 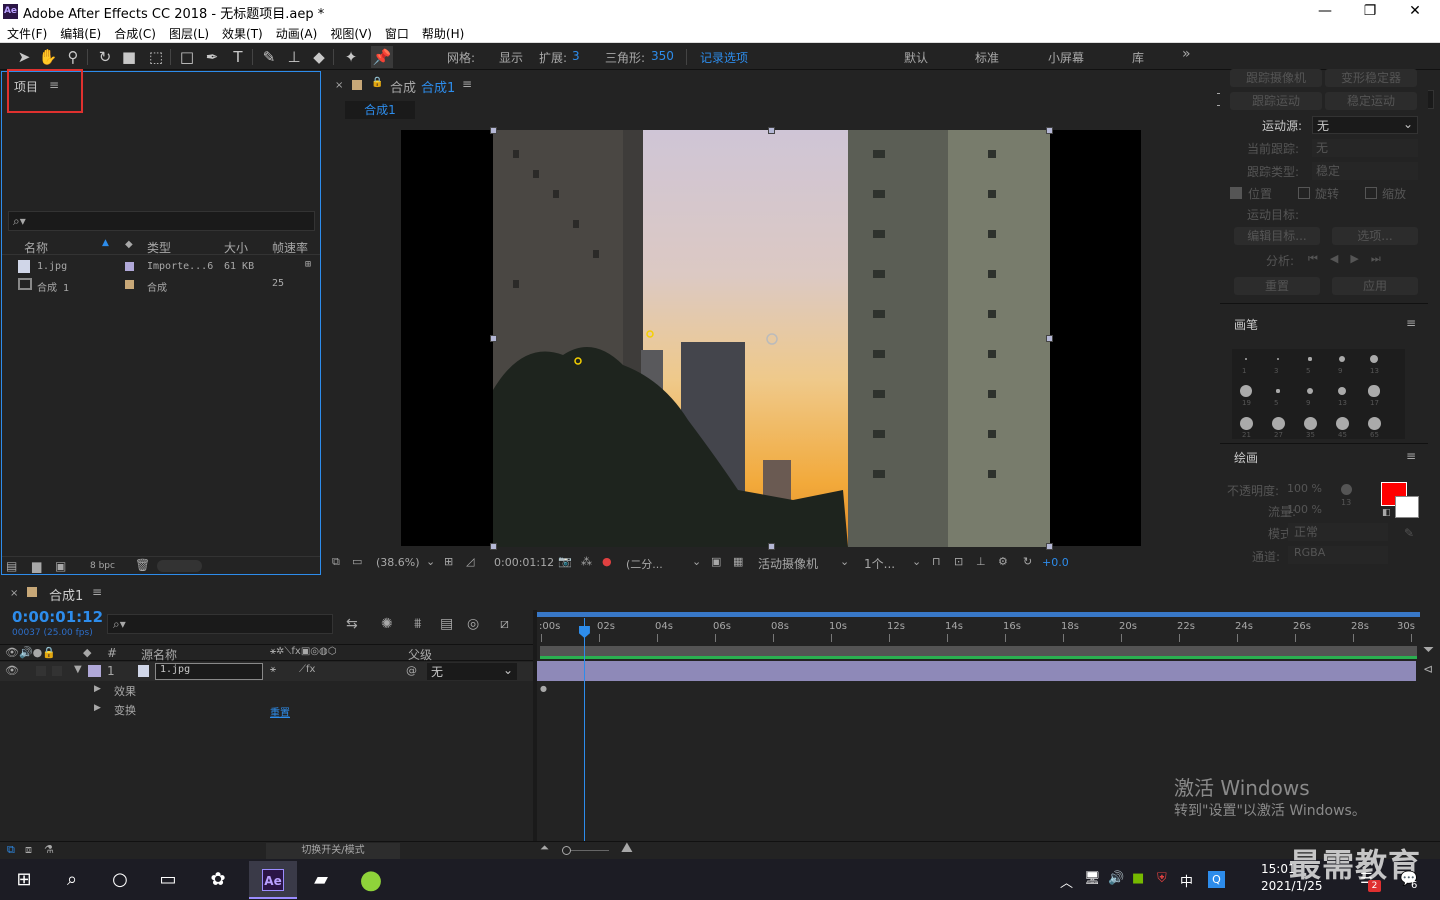 I want to click on draft-3d-icon: ✺, so click(x=387, y=624).